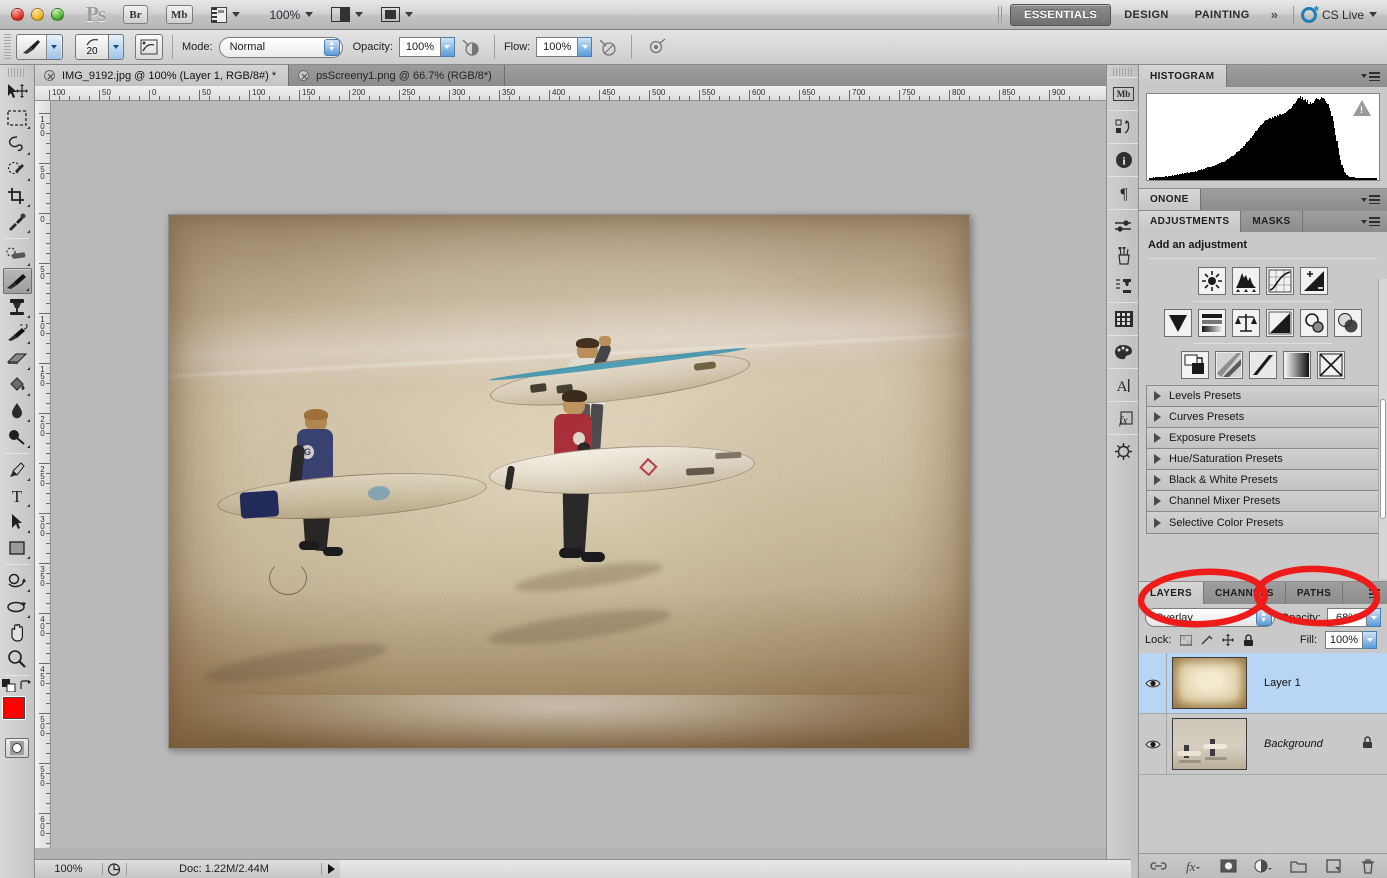 Image resolution: width=1387 pixels, height=878 pixels. What do you see at coordinates (1374, 617) in the screenshot?
I see `layer-opacity-dropdown` at bounding box center [1374, 617].